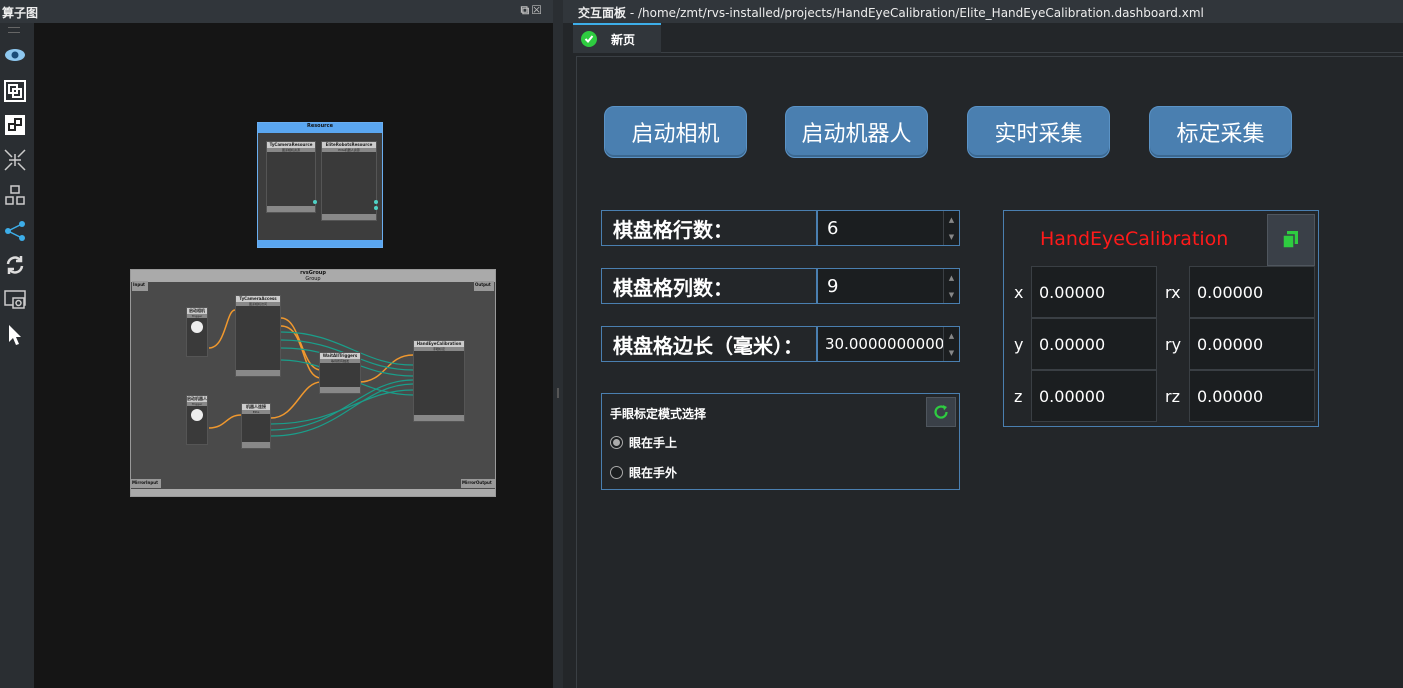  I want to click on node-subtitle: Elite, so click(256, 412).